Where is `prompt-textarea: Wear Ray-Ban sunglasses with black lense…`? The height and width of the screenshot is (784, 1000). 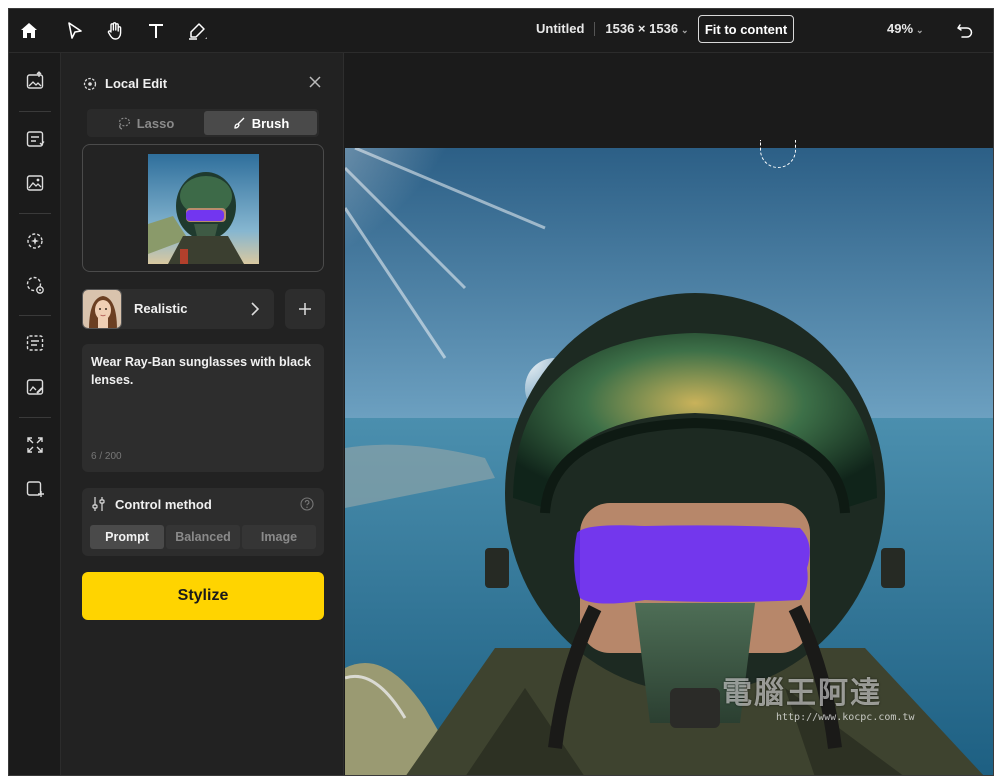 prompt-textarea: Wear Ray-Ban sunglasses with black lense… is located at coordinates (203, 408).